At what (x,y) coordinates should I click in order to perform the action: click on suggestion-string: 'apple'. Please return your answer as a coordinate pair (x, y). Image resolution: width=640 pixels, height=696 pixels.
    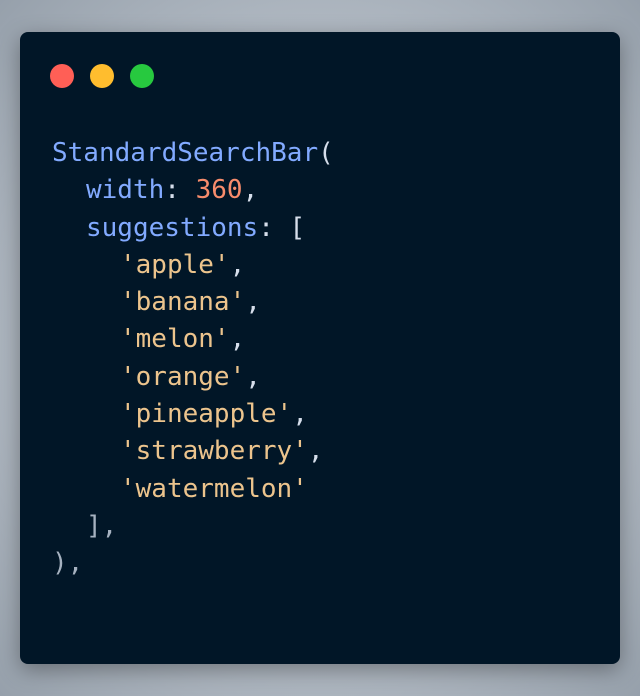
    Looking at the image, I should click on (175, 264).